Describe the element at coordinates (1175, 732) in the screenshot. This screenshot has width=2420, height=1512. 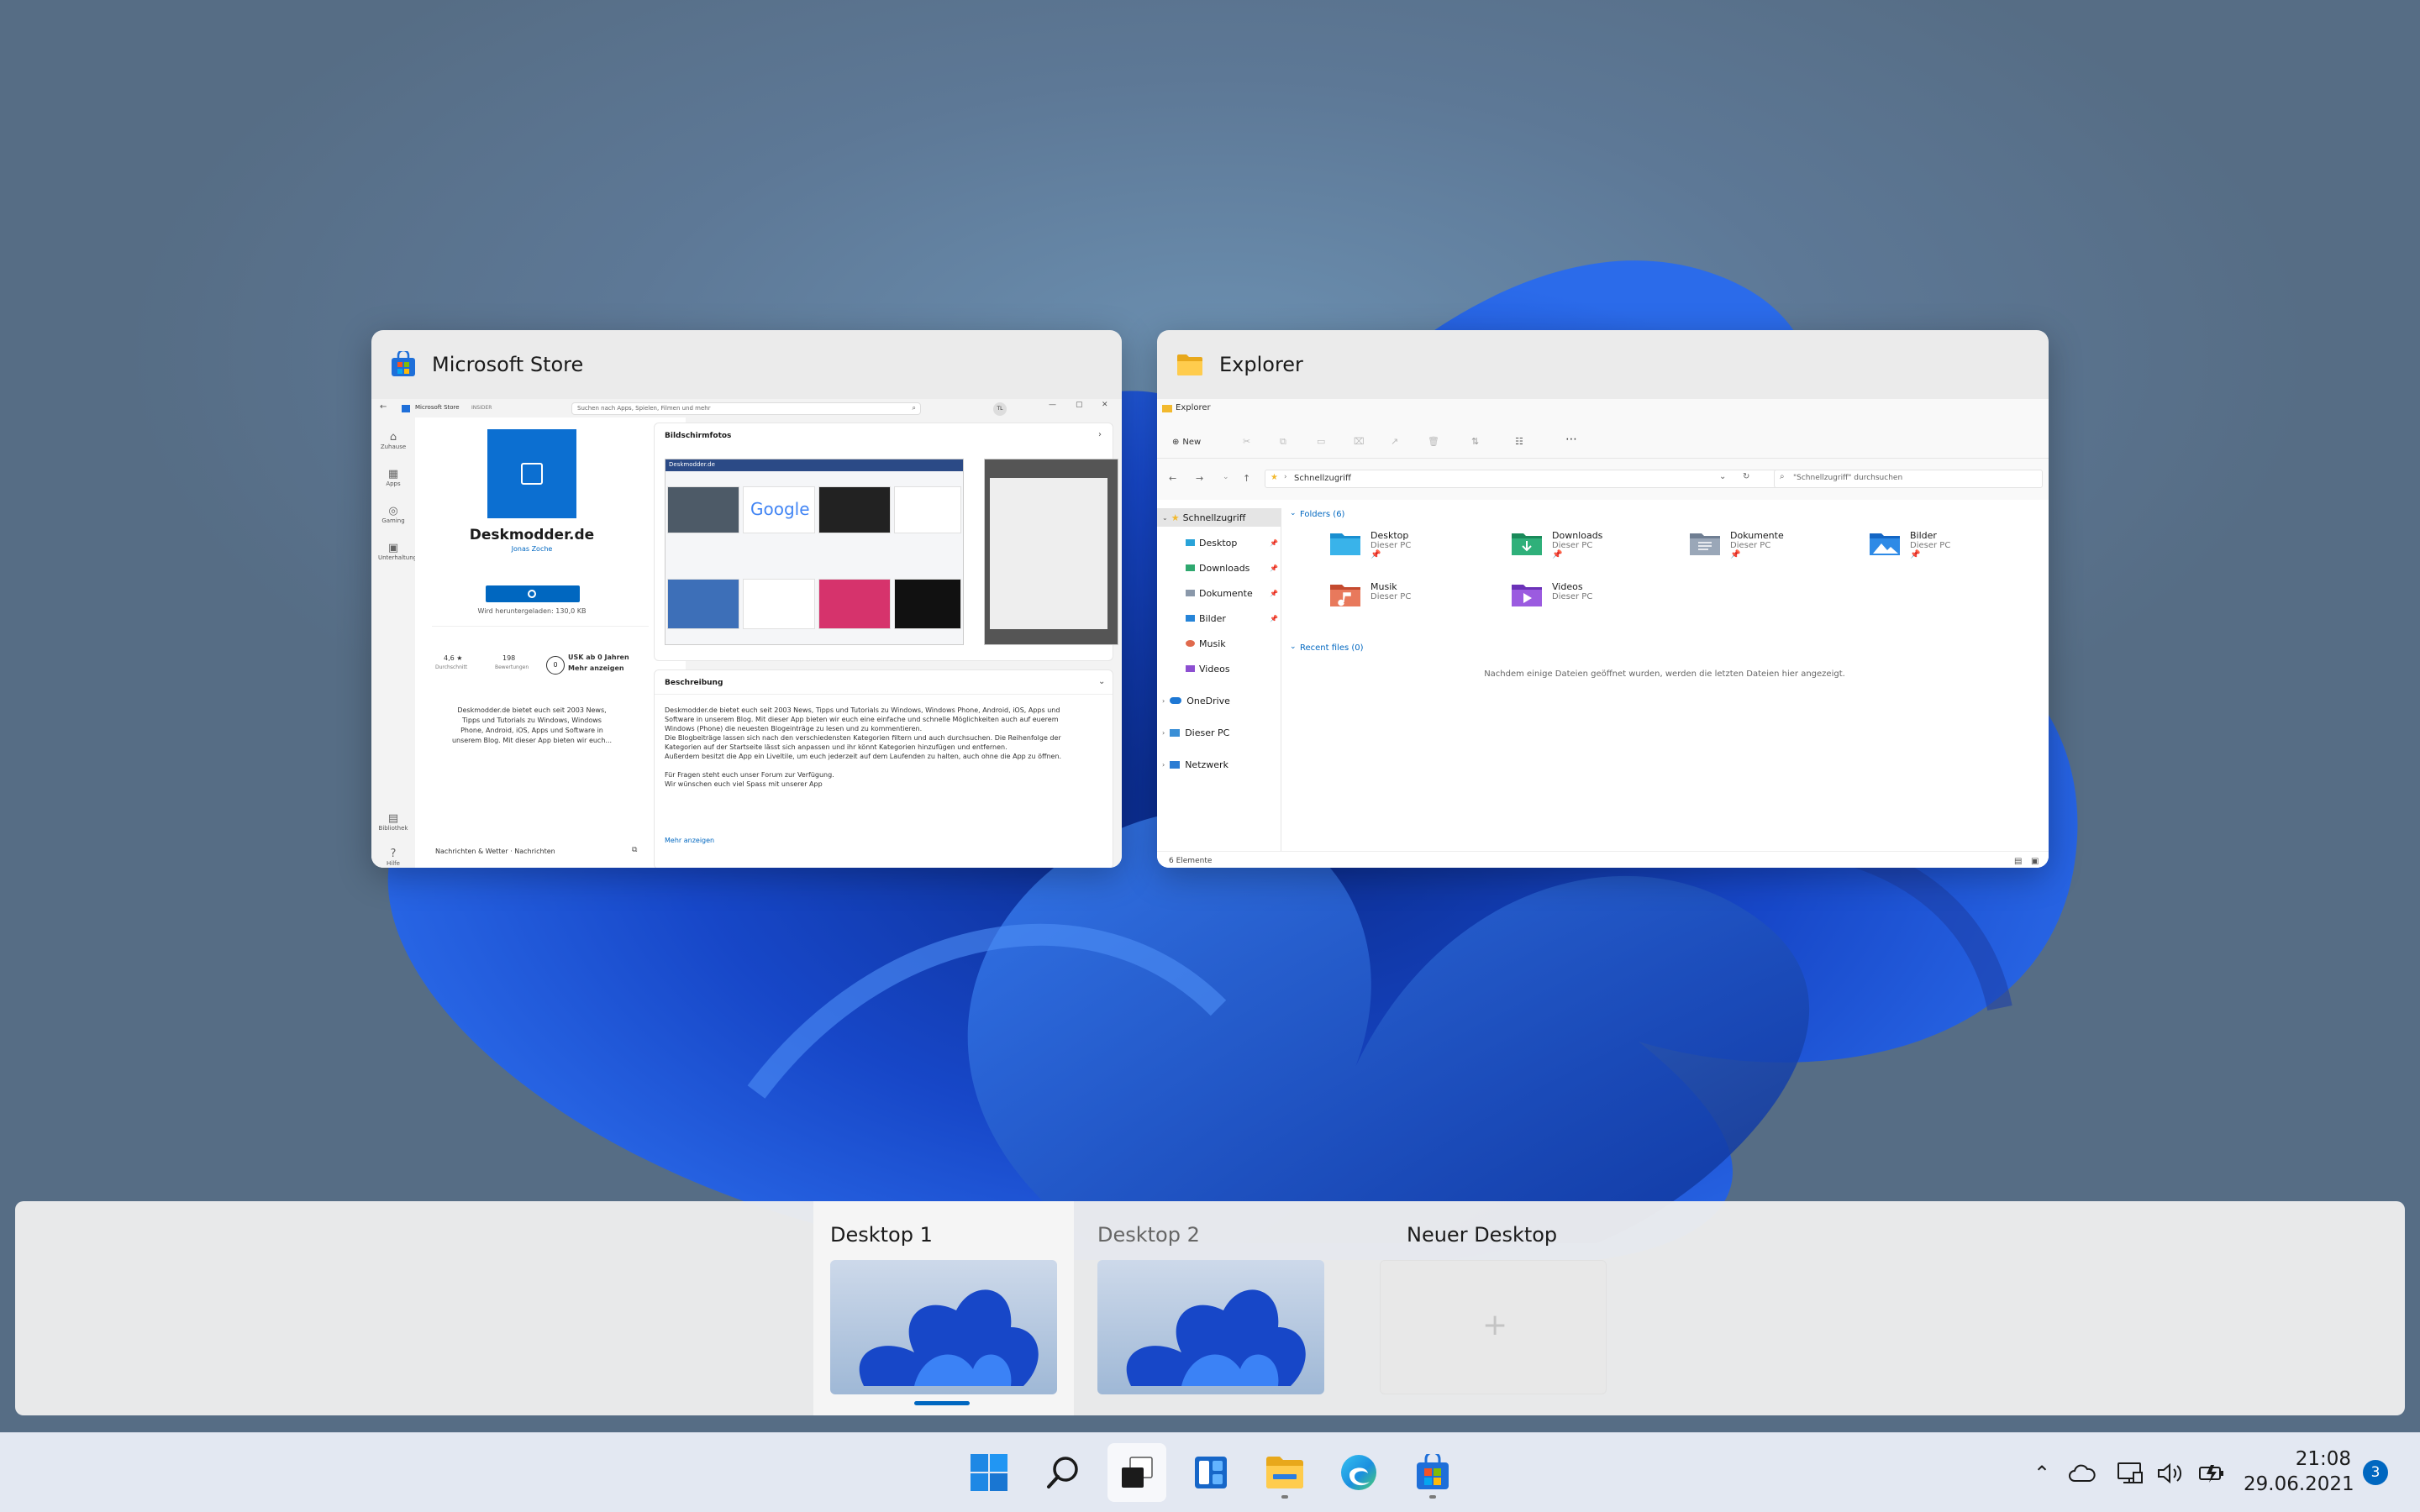
I see `computer-icon` at that location.